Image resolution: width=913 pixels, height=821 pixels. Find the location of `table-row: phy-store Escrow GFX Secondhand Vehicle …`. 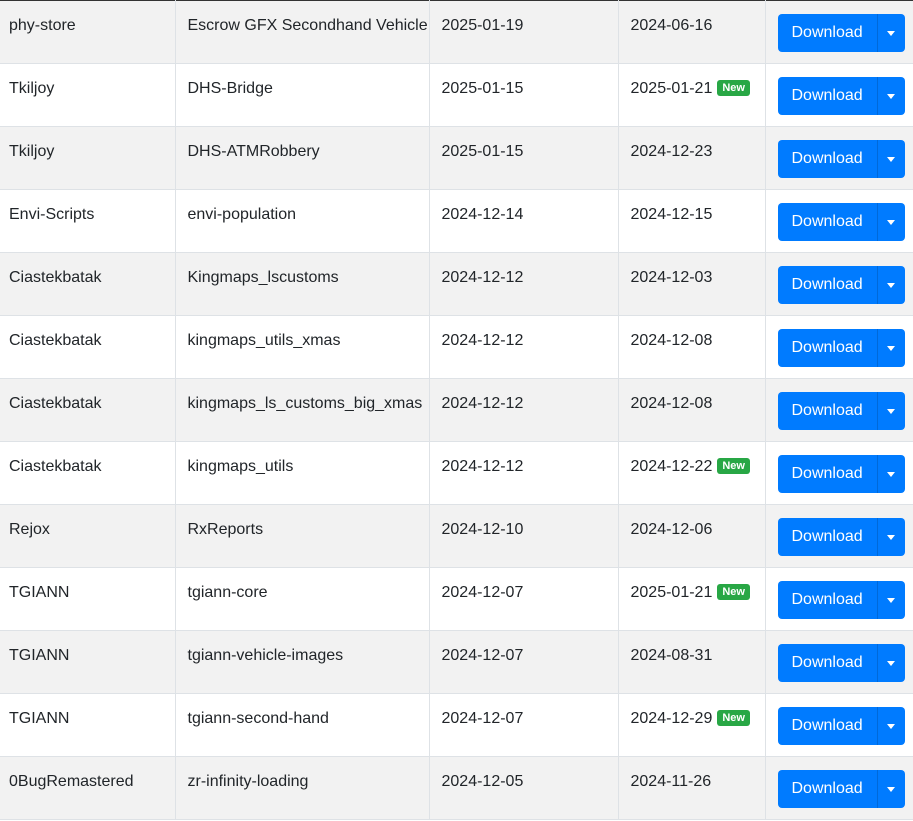

table-row: phy-store Escrow GFX Secondhand Vehicle … is located at coordinates (456, 32).